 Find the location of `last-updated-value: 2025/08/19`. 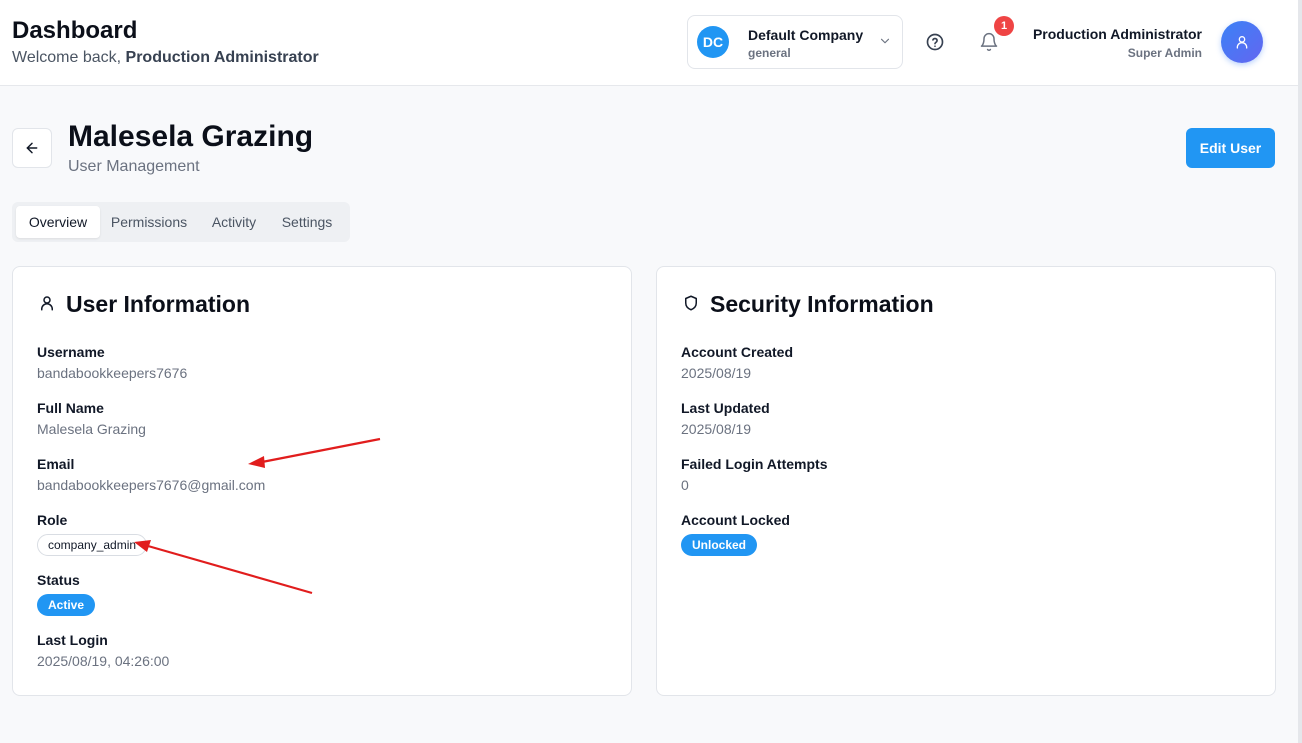

last-updated-value: 2025/08/19 is located at coordinates (716, 429).